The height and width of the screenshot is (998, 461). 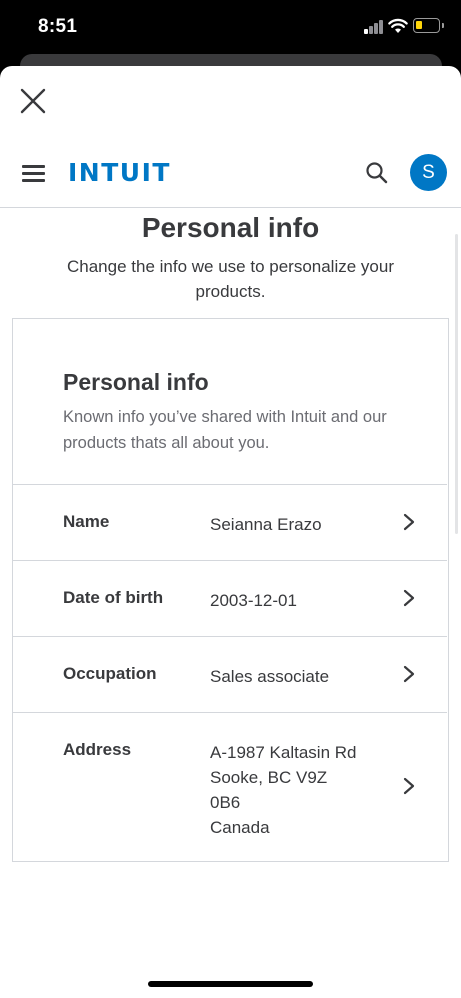 I want to click on hamburger-menu-icon, so click(x=35, y=173).